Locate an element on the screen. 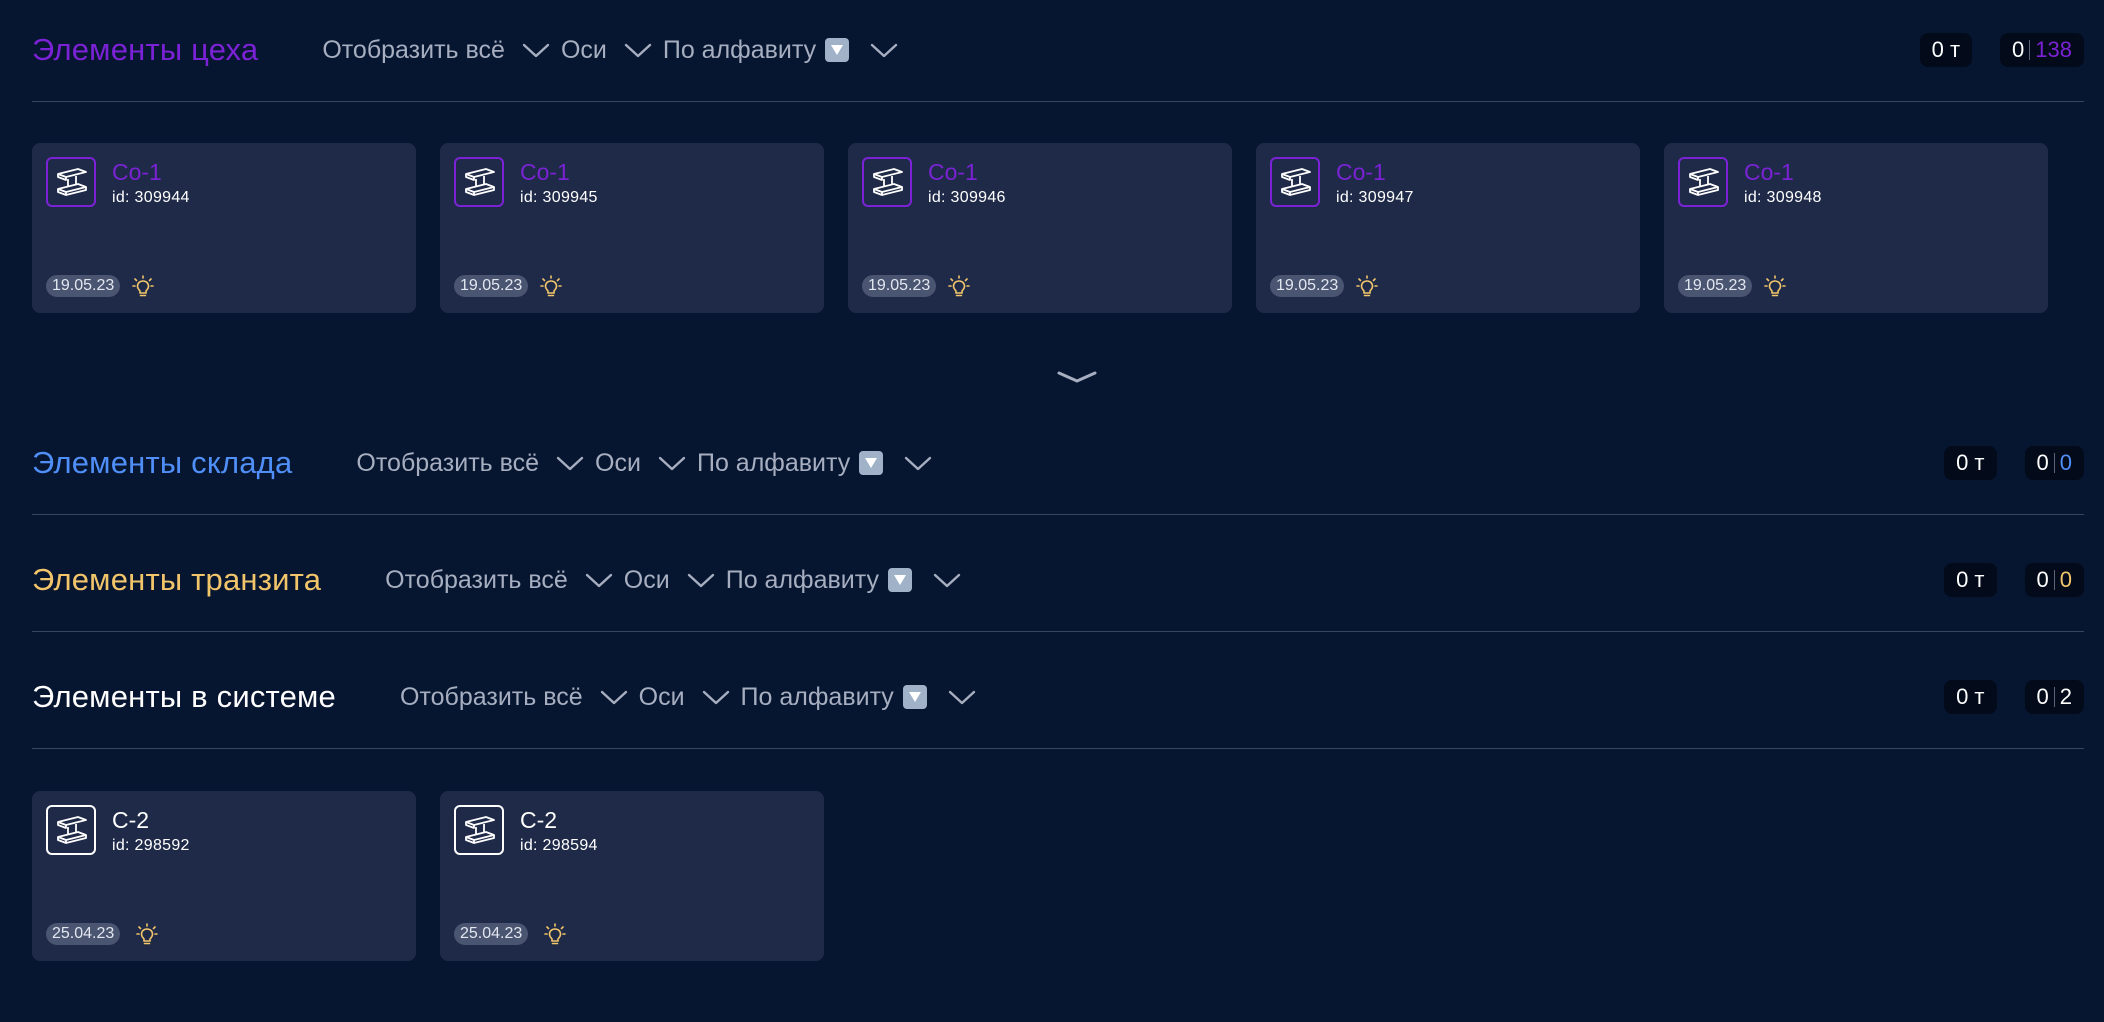 The height and width of the screenshot is (1022, 2104). element-card: Со-1 id: 309947 19.05.23 is located at coordinates (1448, 228).